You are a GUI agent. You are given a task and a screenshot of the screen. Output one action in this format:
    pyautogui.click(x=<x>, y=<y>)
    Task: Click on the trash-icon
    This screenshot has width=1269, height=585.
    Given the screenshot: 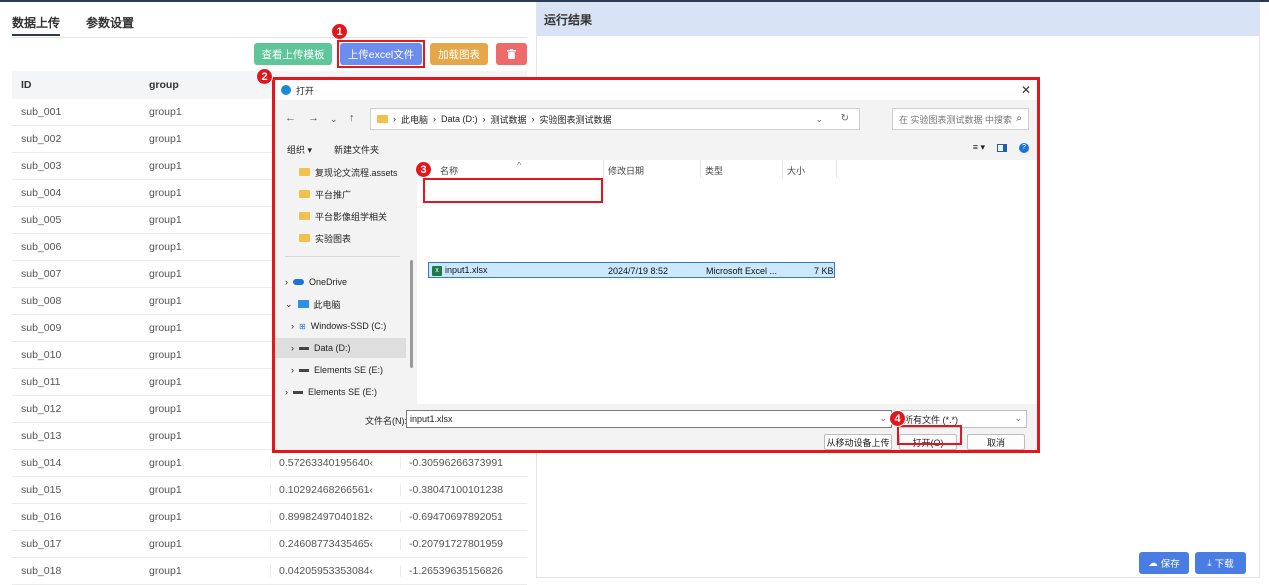 What is the action you would take?
    pyautogui.click(x=511, y=54)
    